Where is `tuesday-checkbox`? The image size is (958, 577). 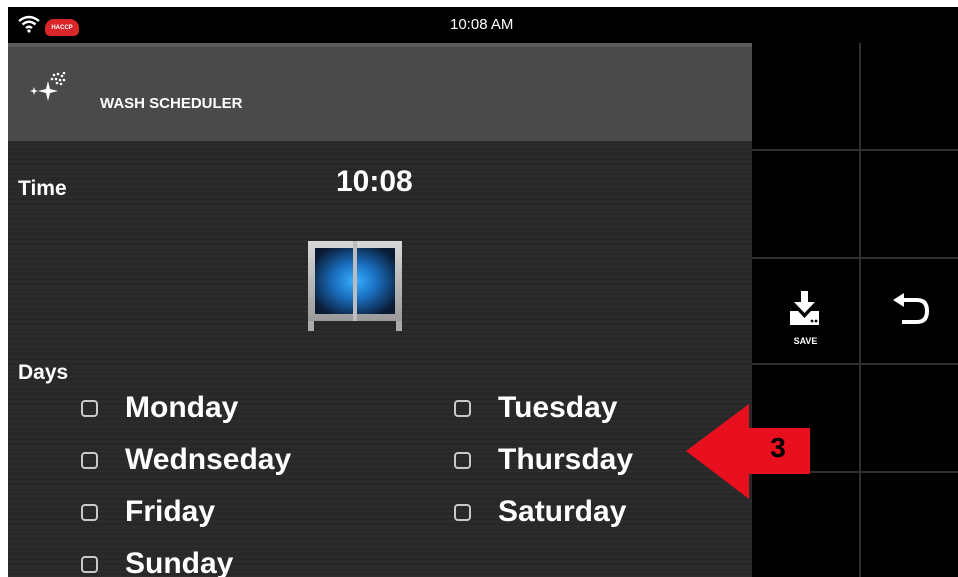
tuesday-checkbox is located at coordinates (462, 408).